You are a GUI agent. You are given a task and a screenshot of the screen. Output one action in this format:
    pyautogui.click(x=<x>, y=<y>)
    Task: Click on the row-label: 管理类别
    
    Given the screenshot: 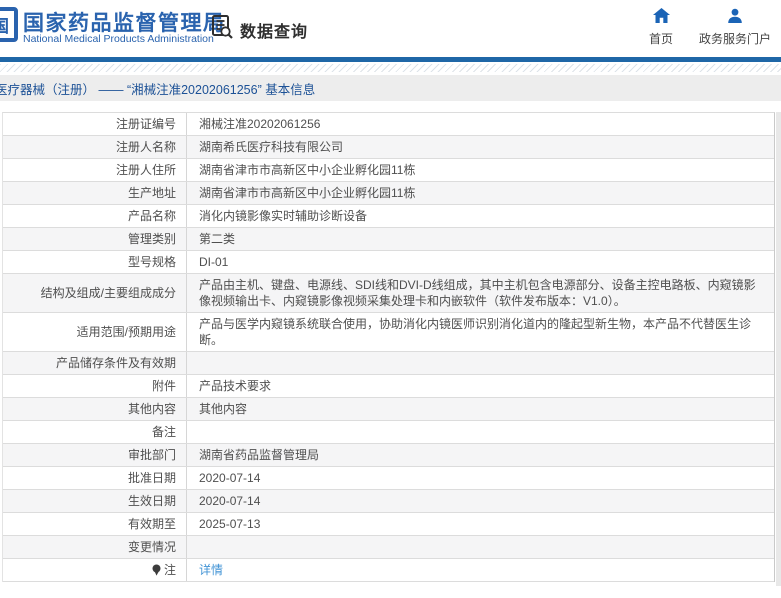 What is the action you would take?
    pyautogui.click(x=95, y=239)
    